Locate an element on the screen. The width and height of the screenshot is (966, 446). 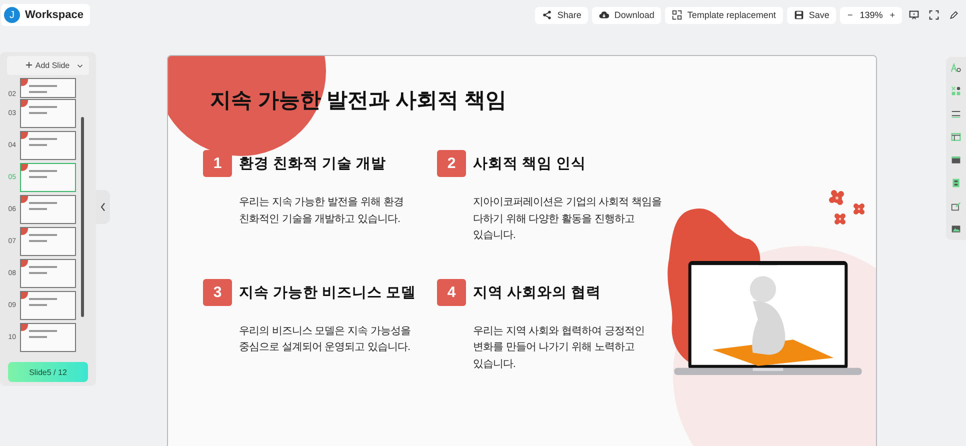
text-style-icon is located at coordinates (956, 68).